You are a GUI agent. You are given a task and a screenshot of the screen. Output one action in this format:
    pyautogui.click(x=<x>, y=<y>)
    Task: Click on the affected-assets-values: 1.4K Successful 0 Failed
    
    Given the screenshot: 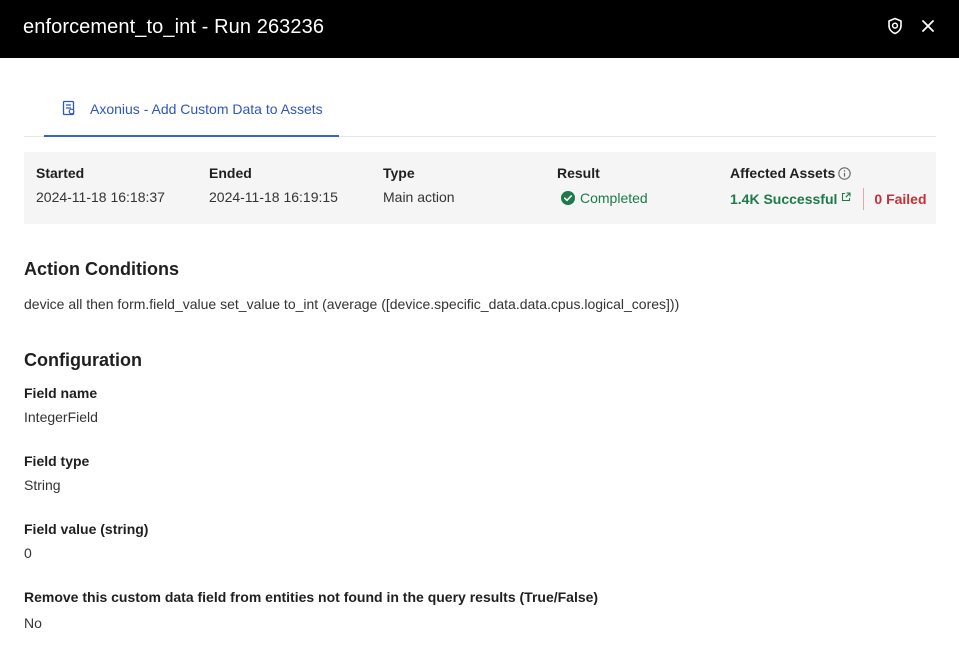 What is the action you would take?
    pyautogui.click(x=828, y=199)
    